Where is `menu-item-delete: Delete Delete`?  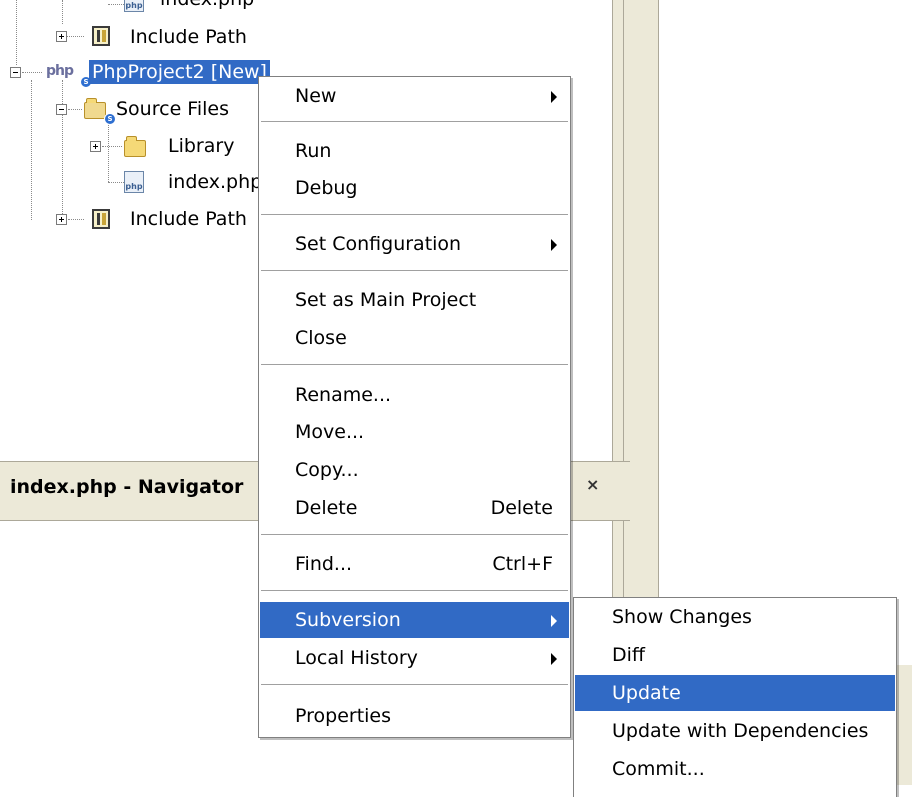 menu-item-delete: Delete Delete is located at coordinates (414, 508).